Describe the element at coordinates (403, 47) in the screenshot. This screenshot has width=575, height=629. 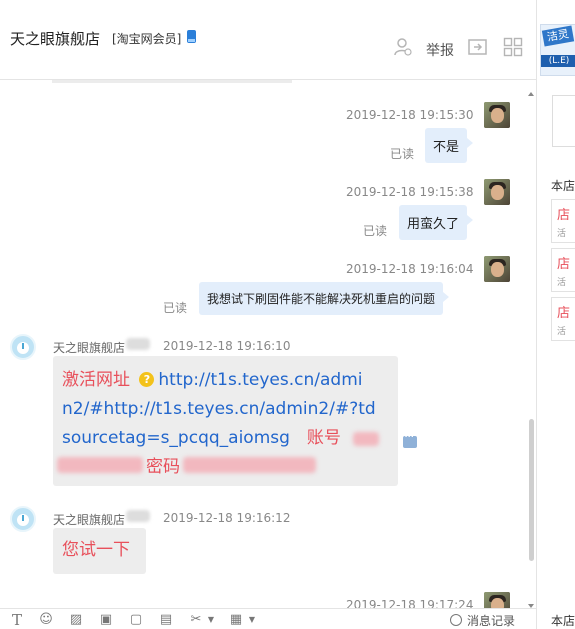
I see `add-contact-icon` at that location.